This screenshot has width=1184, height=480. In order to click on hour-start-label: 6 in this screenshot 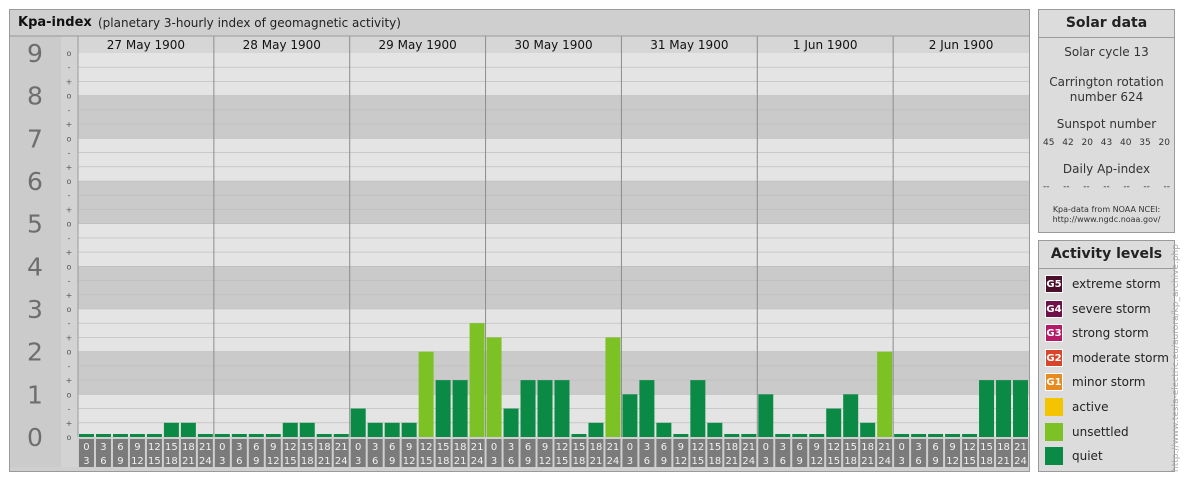, I will do `click(120, 447)`.